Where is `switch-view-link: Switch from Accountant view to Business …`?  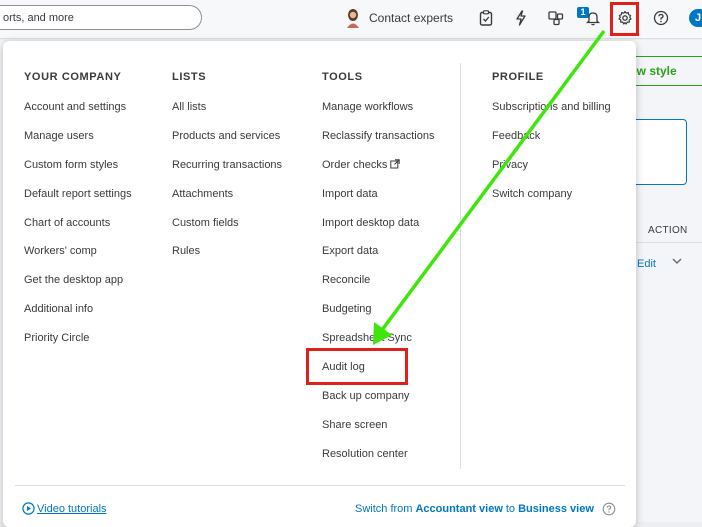 switch-view-link: Switch from Accountant view to Business … is located at coordinates (485, 509).